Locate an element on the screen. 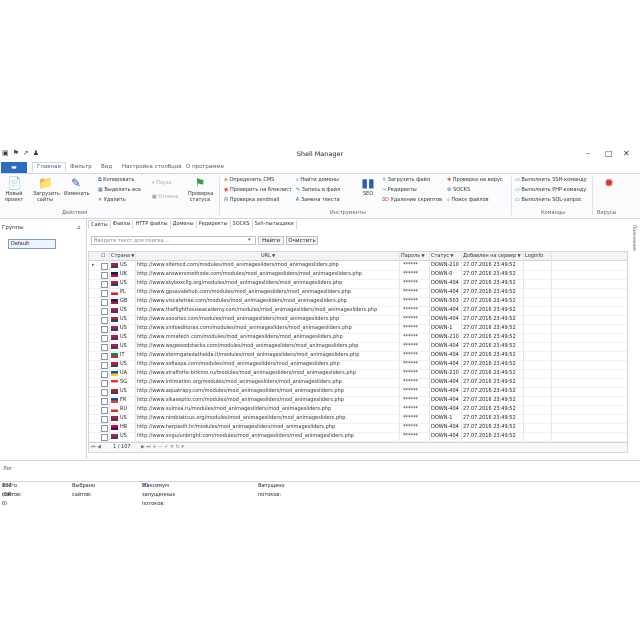 This screenshot has width=640, height=640. dropdown-arrow-icon: ▾ is located at coordinates (249, 240).